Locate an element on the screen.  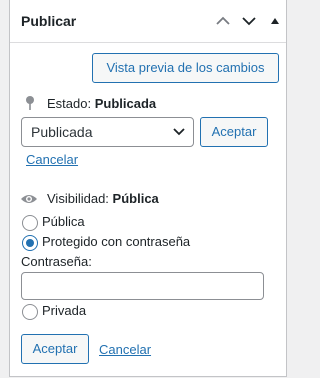
move-up-button is located at coordinates (223, 21).